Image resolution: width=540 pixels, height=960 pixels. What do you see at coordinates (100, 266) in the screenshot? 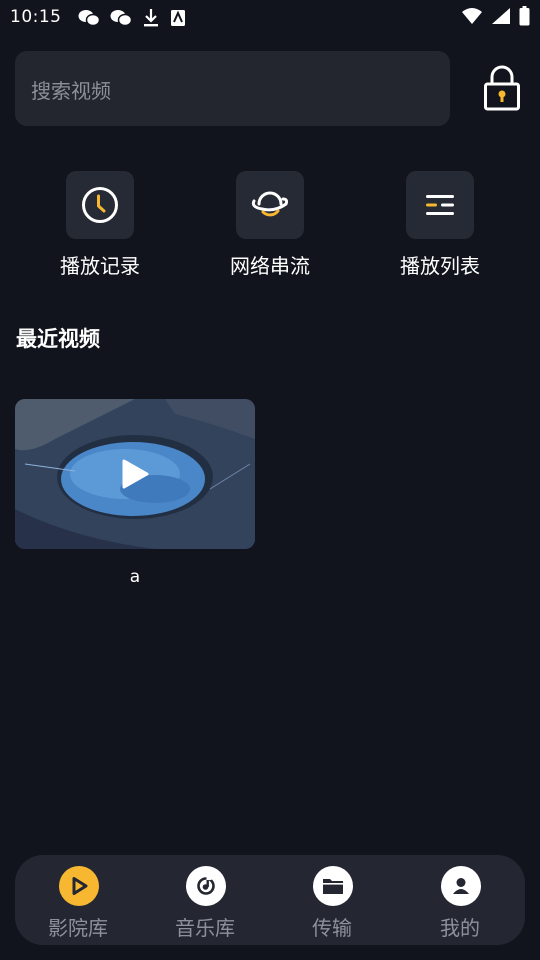
I see `quick-action-label: 播放记录` at bounding box center [100, 266].